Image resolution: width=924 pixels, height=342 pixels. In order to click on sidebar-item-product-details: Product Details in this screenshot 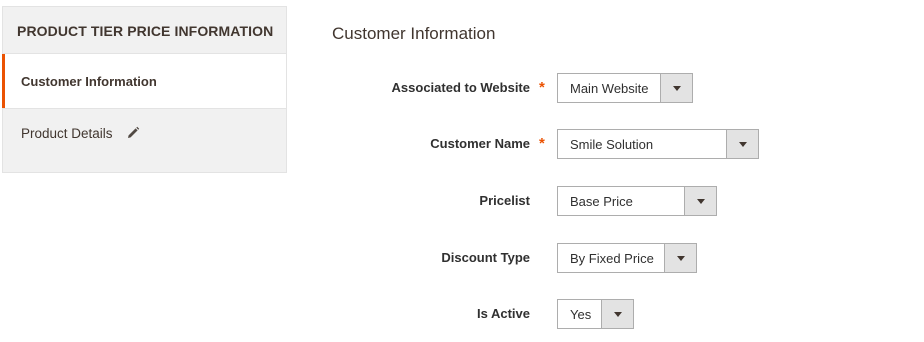, I will do `click(144, 140)`.